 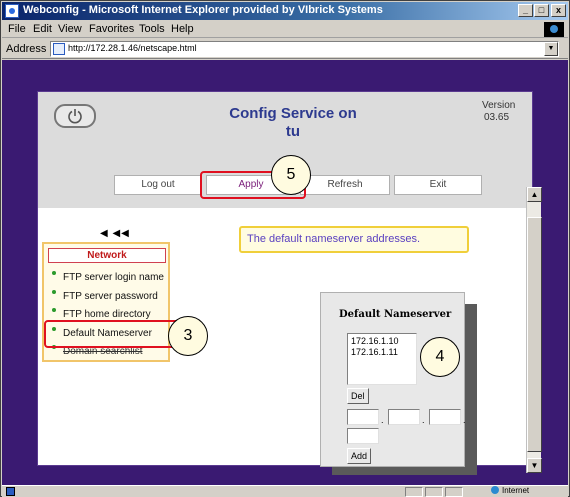 What do you see at coordinates (108, 277) in the screenshot?
I see `menu-link-ftp-login: FTP server login name` at bounding box center [108, 277].